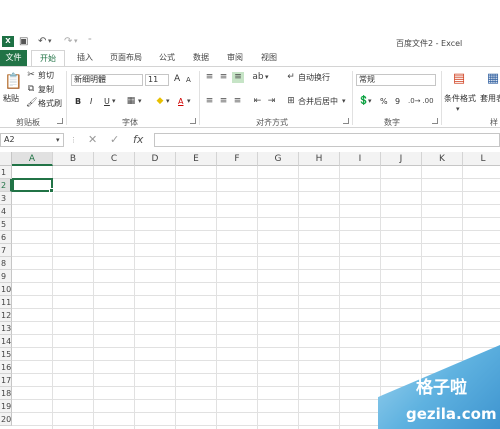  I want to click on select-all-button, so click(6, 159).